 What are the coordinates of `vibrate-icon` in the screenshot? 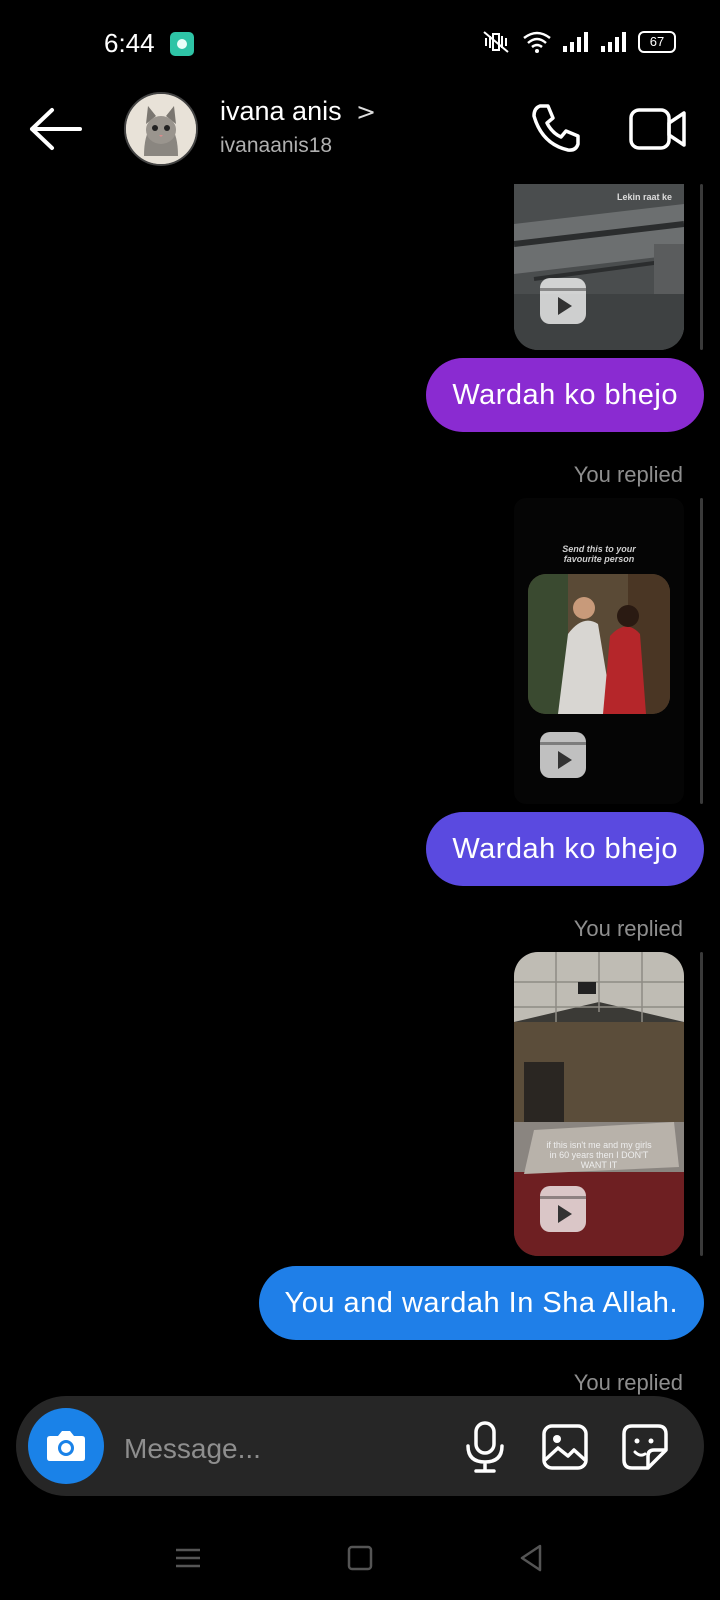 It's located at (496, 42).